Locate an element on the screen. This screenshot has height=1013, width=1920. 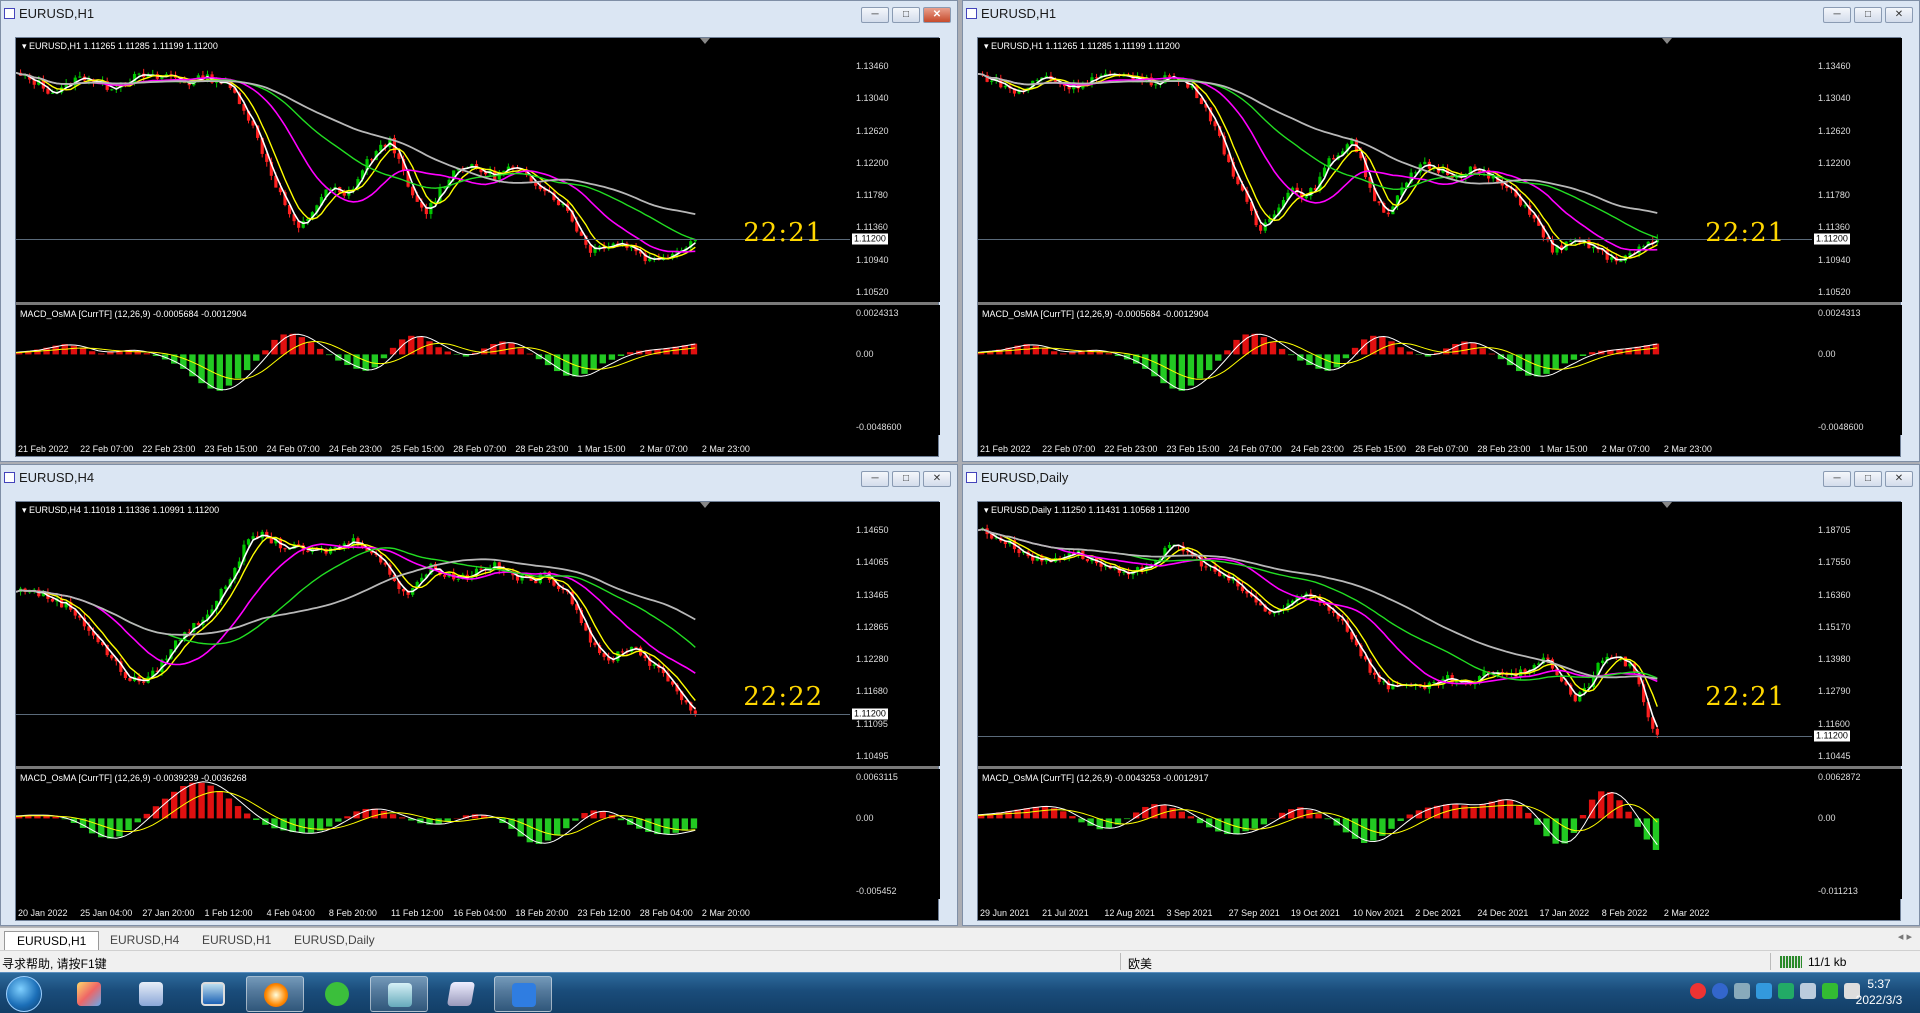
chart-window-icon is located at coordinates (971, 477).